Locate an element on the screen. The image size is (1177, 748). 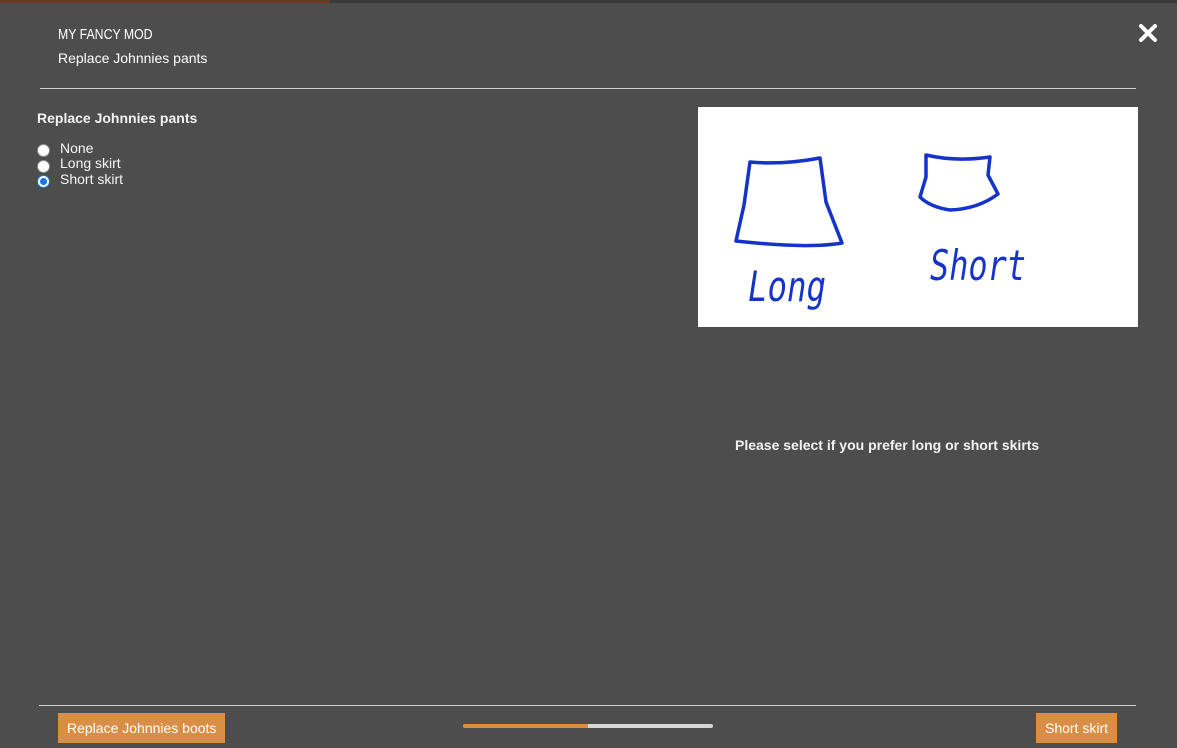
top-strip-accent is located at coordinates (165, 1).